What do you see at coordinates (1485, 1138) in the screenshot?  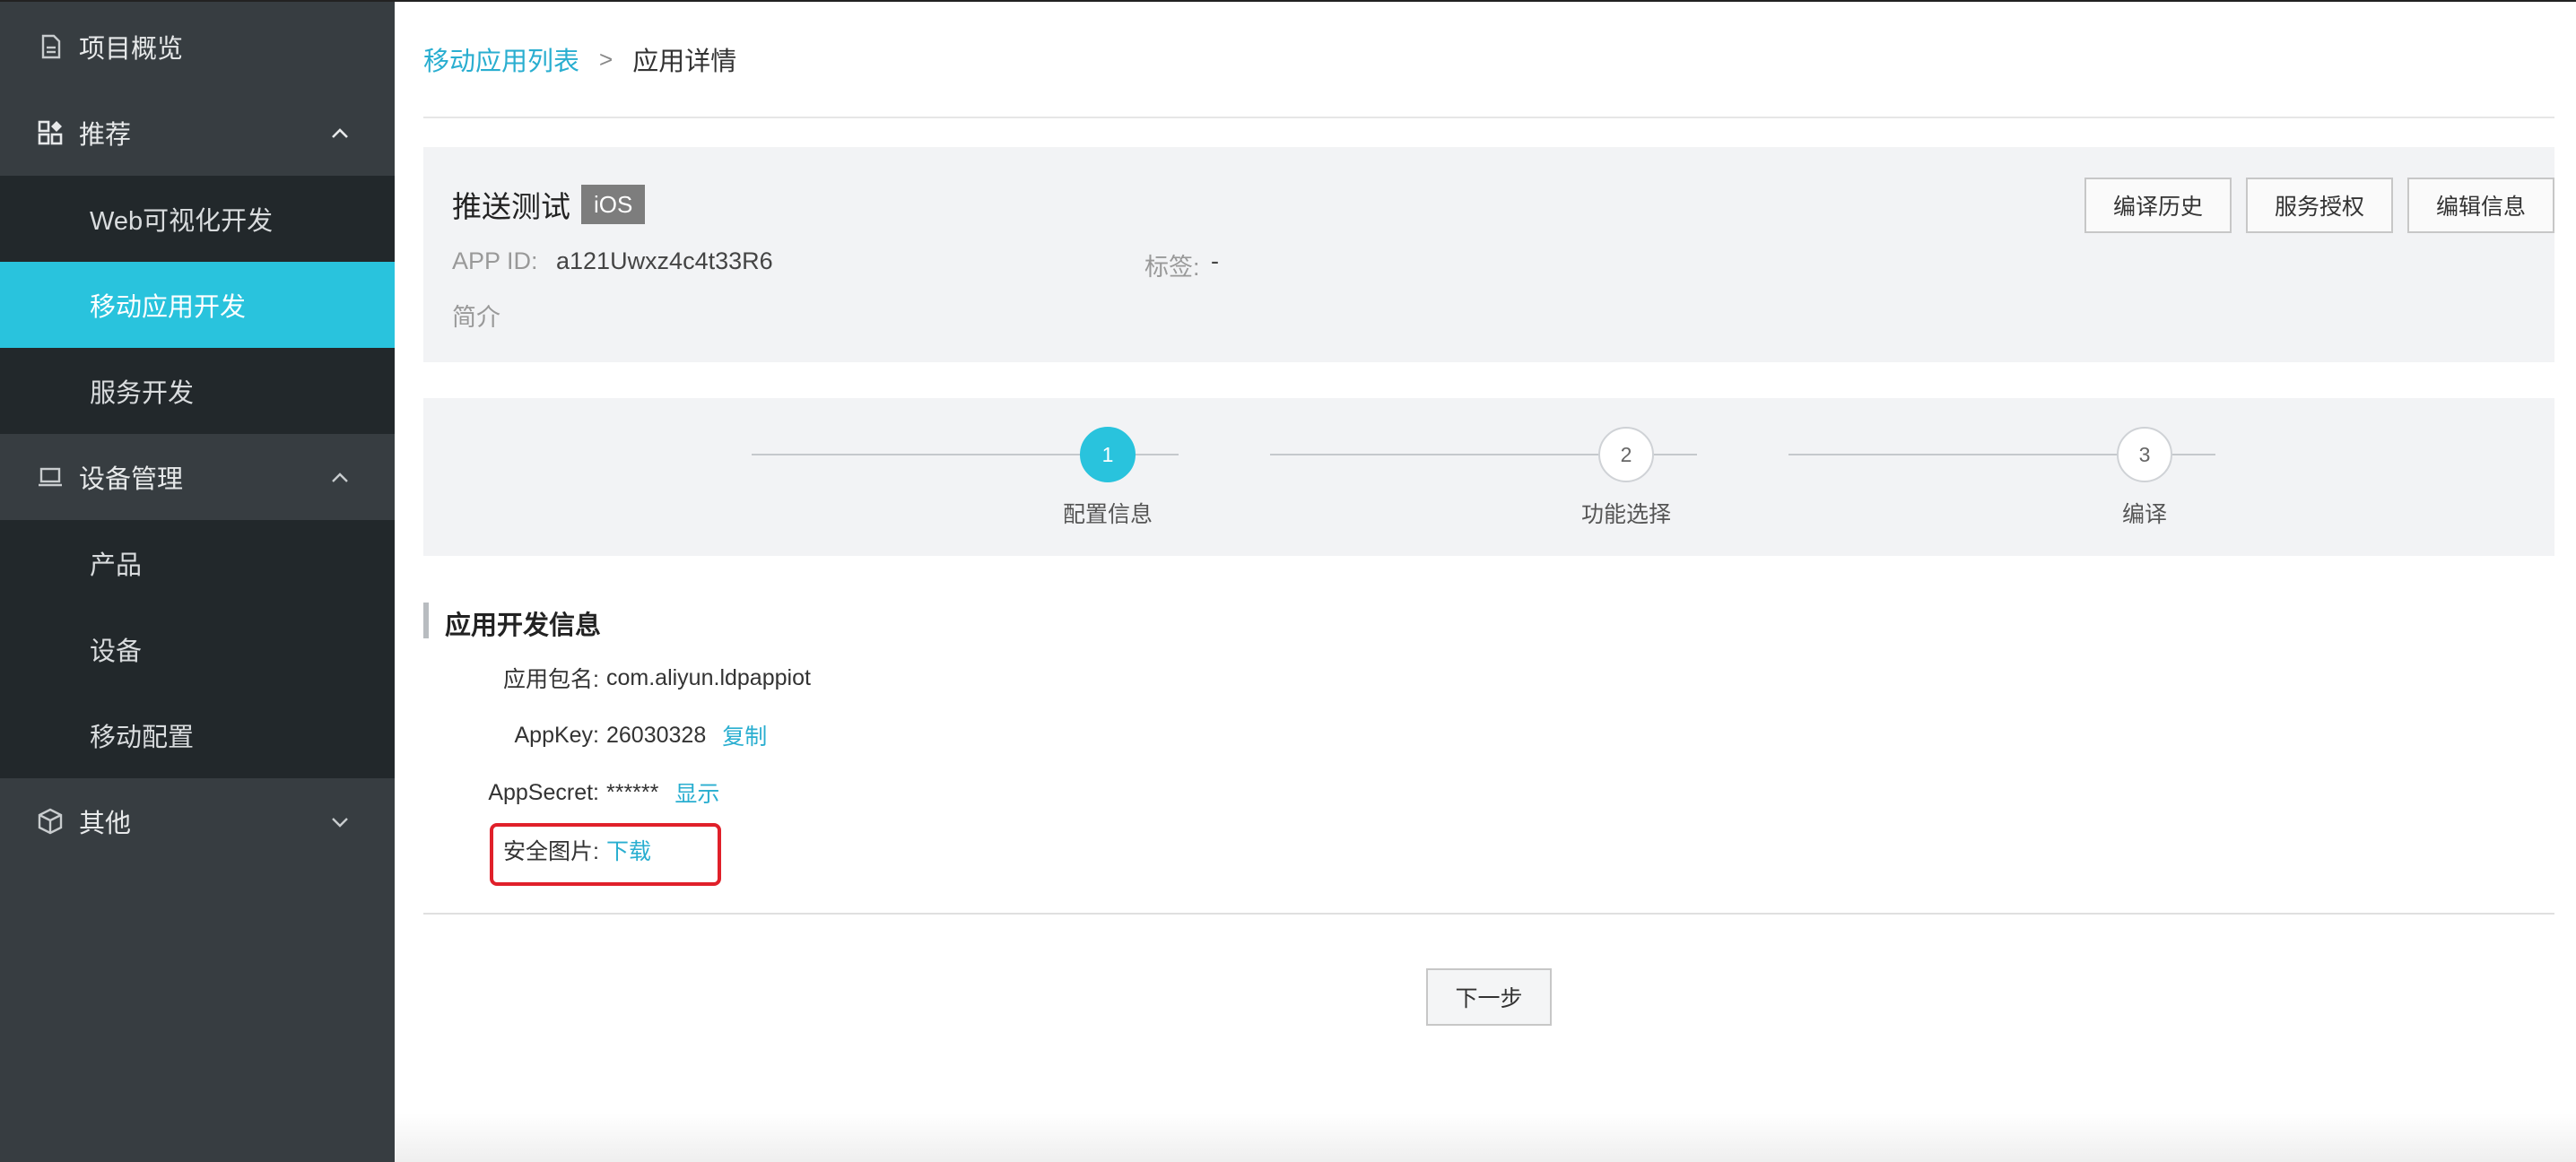 I see `bottom-shadow` at bounding box center [1485, 1138].